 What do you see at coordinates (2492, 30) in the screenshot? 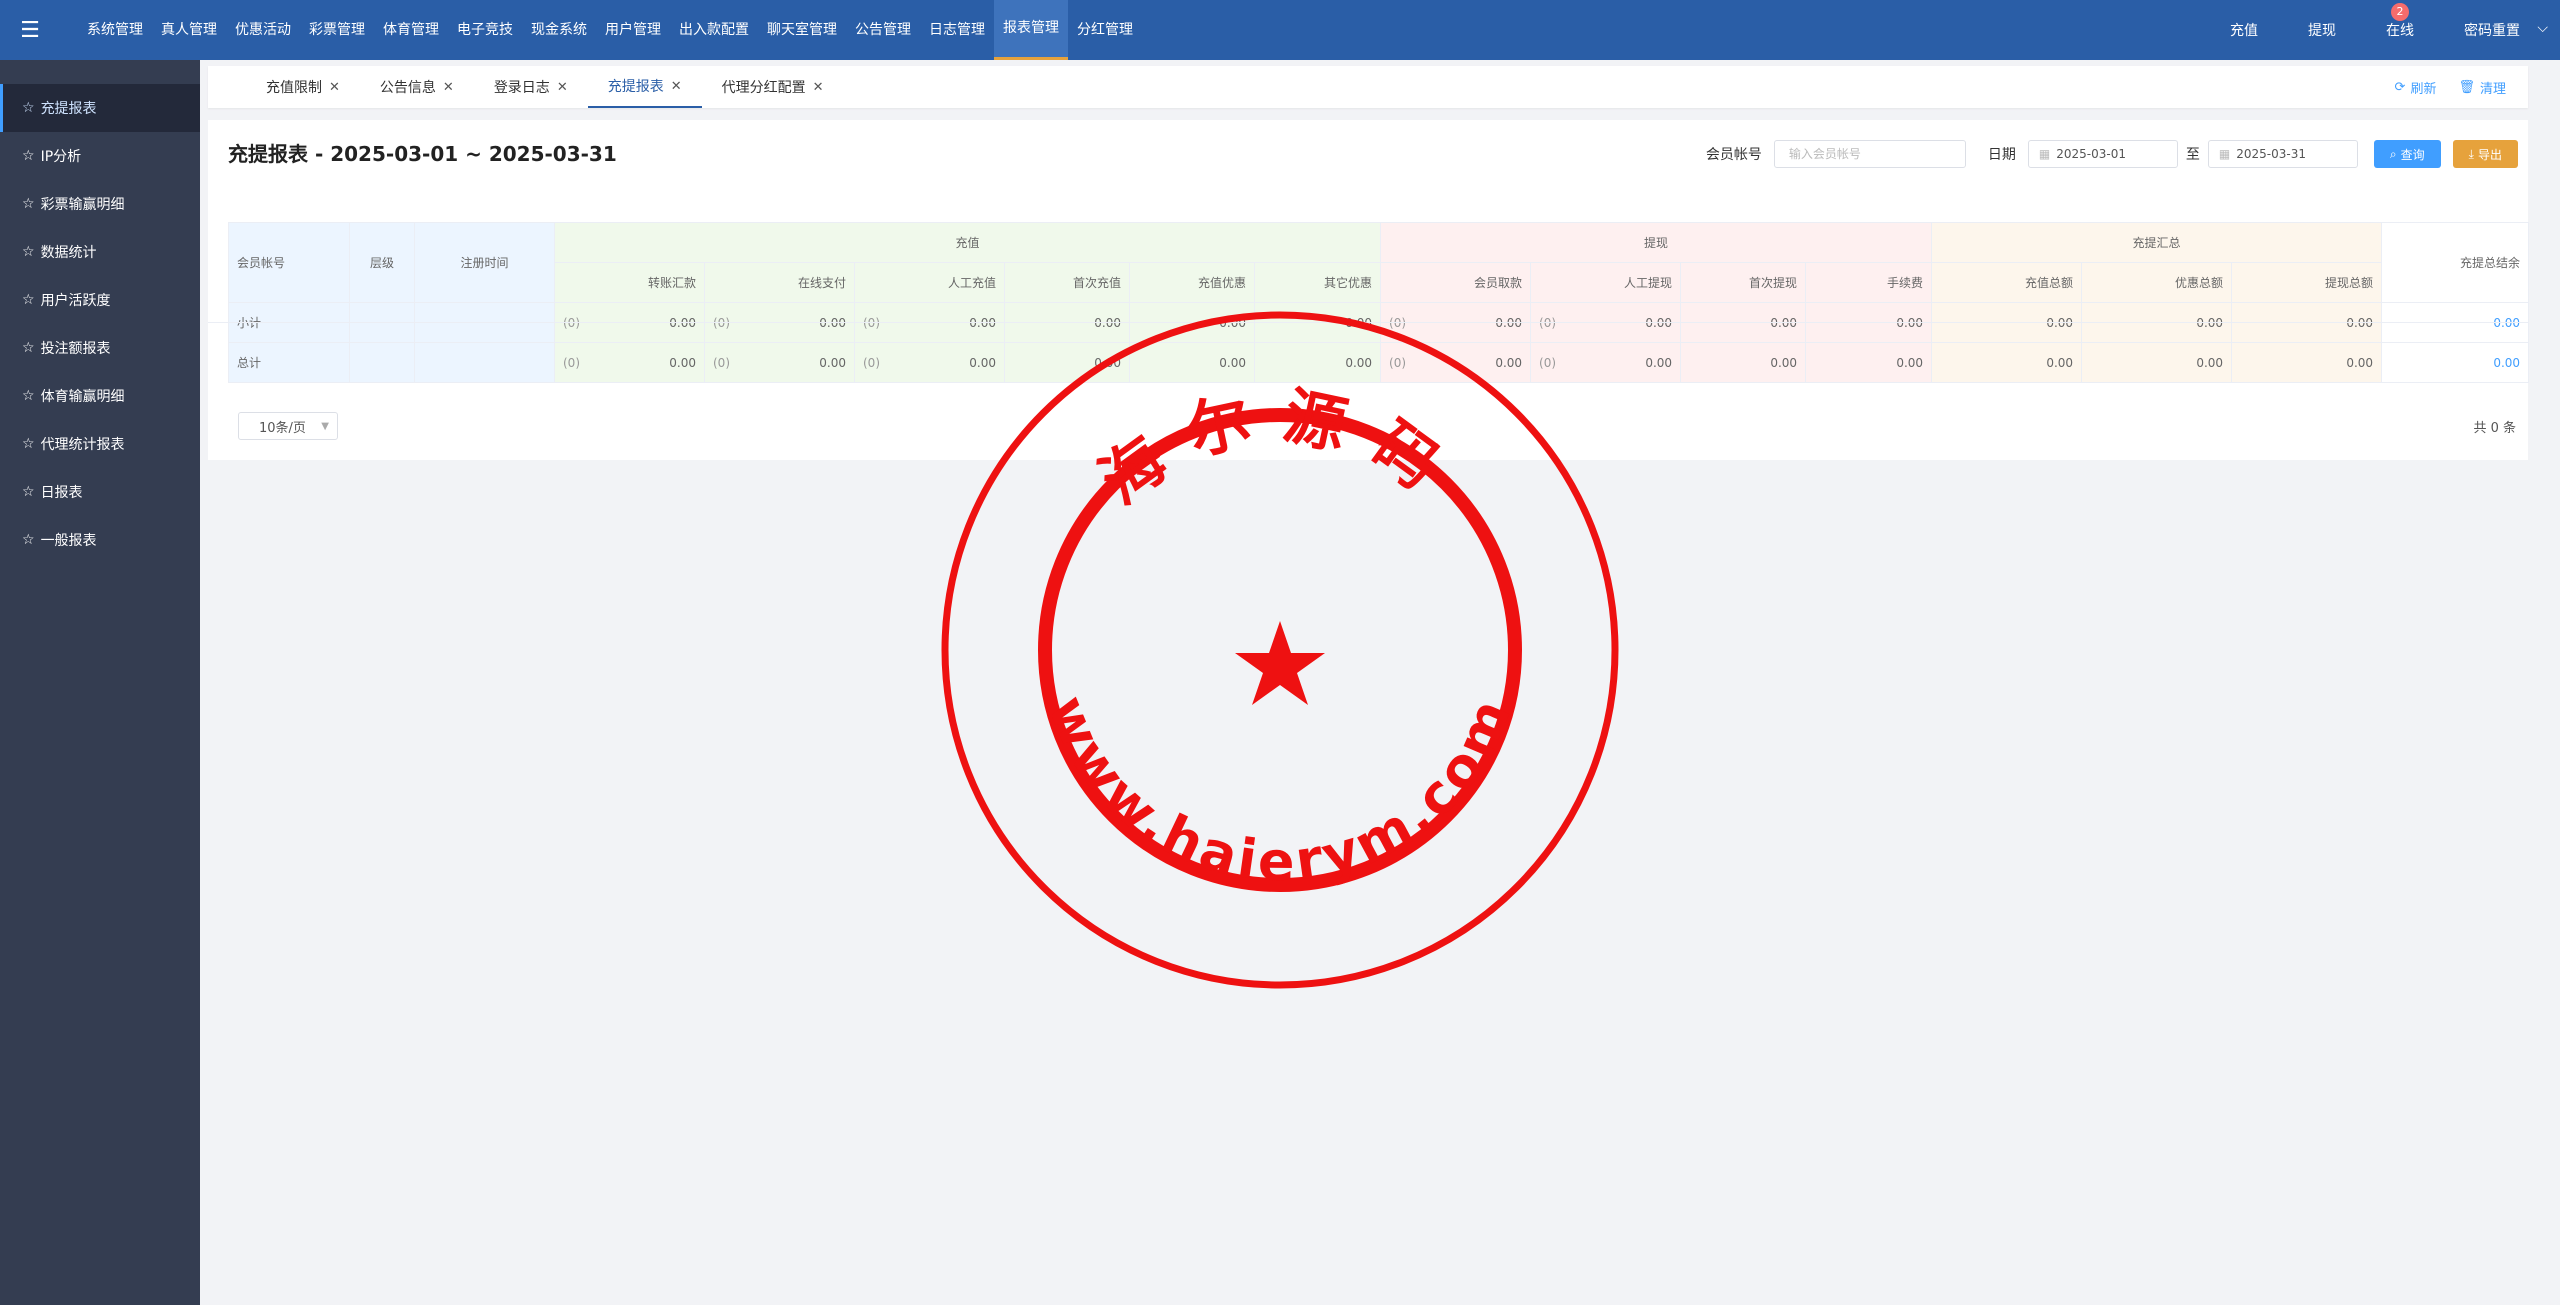
I see `password-reset-link: 密码重置` at bounding box center [2492, 30].